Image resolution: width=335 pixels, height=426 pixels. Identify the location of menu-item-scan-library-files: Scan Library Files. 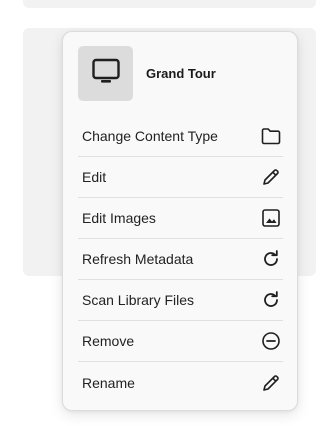
(180, 300).